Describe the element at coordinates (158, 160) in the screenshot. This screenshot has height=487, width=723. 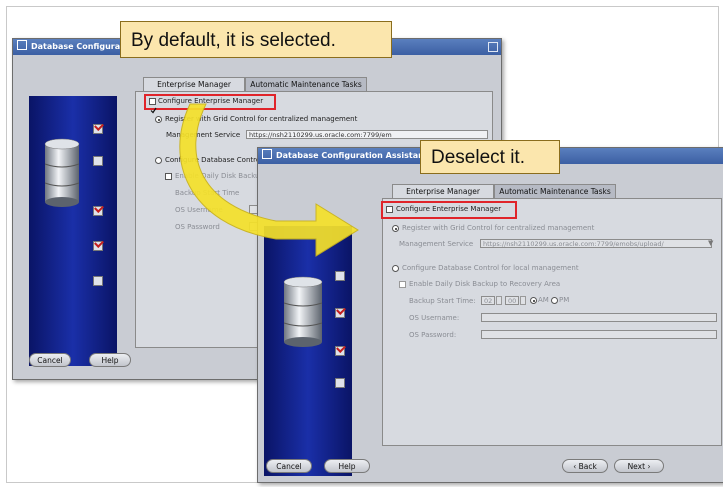
I see `back-configure-db-control-radio` at that location.